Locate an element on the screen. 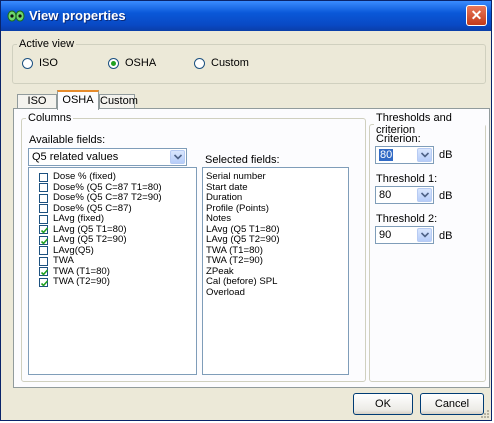 The width and height of the screenshot is (494, 423). available-field-label: TWA is located at coordinates (63, 261).